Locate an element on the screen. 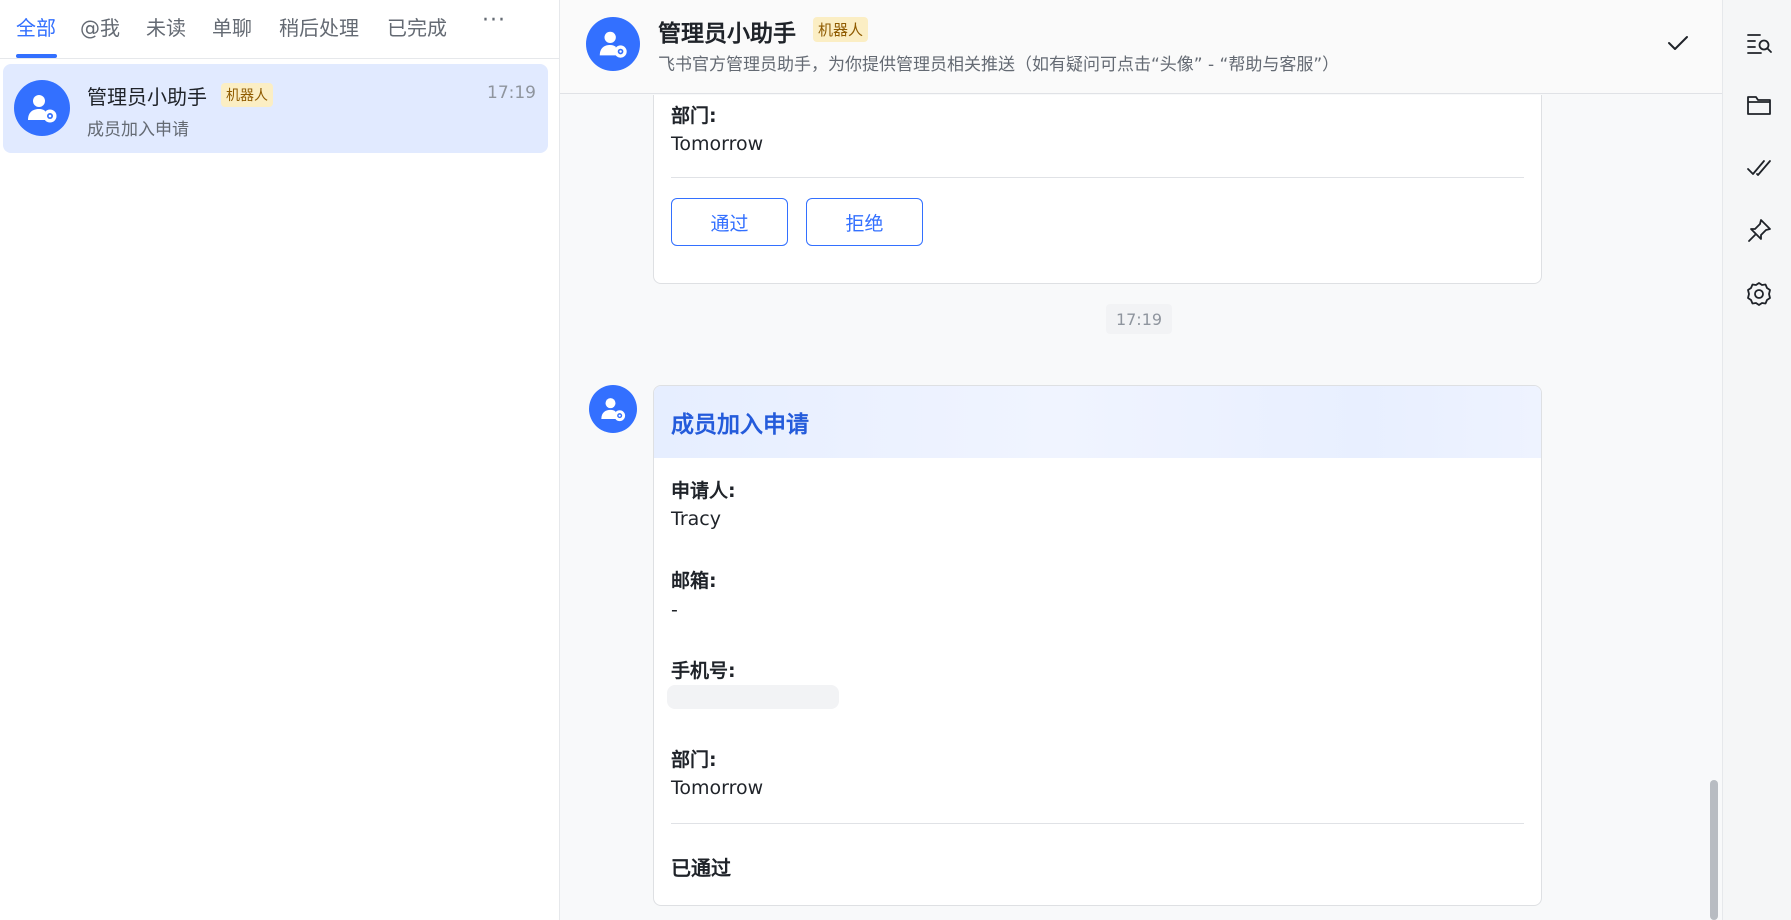 Image resolution: width=1791 pixels, height=920 pixels. card-title: 成员加入申请 is located at coordinates (740, 425).